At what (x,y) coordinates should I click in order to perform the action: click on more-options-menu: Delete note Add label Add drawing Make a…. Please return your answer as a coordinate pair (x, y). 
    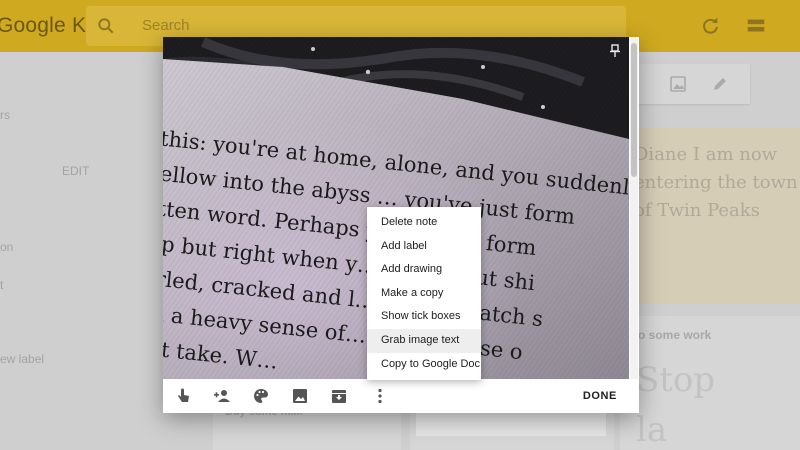
    Looking at the image, I should click on (424, 294).